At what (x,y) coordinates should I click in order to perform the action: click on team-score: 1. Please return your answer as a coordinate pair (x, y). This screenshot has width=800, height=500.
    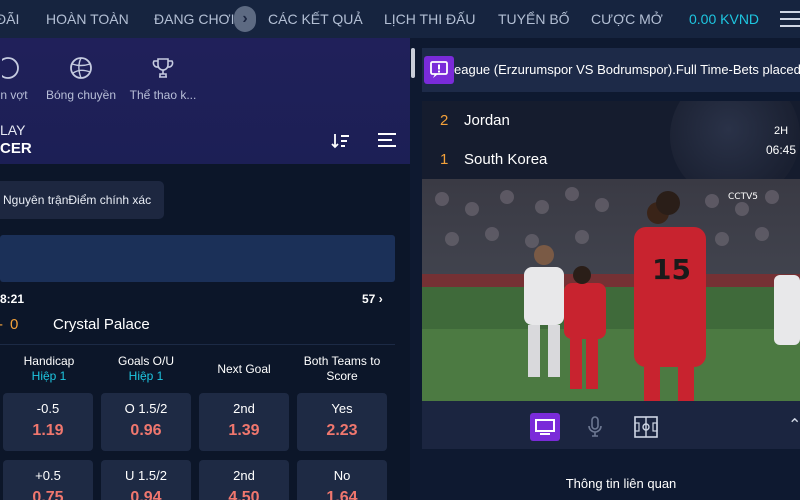
    Looking at the image, I should click on (444, 159).